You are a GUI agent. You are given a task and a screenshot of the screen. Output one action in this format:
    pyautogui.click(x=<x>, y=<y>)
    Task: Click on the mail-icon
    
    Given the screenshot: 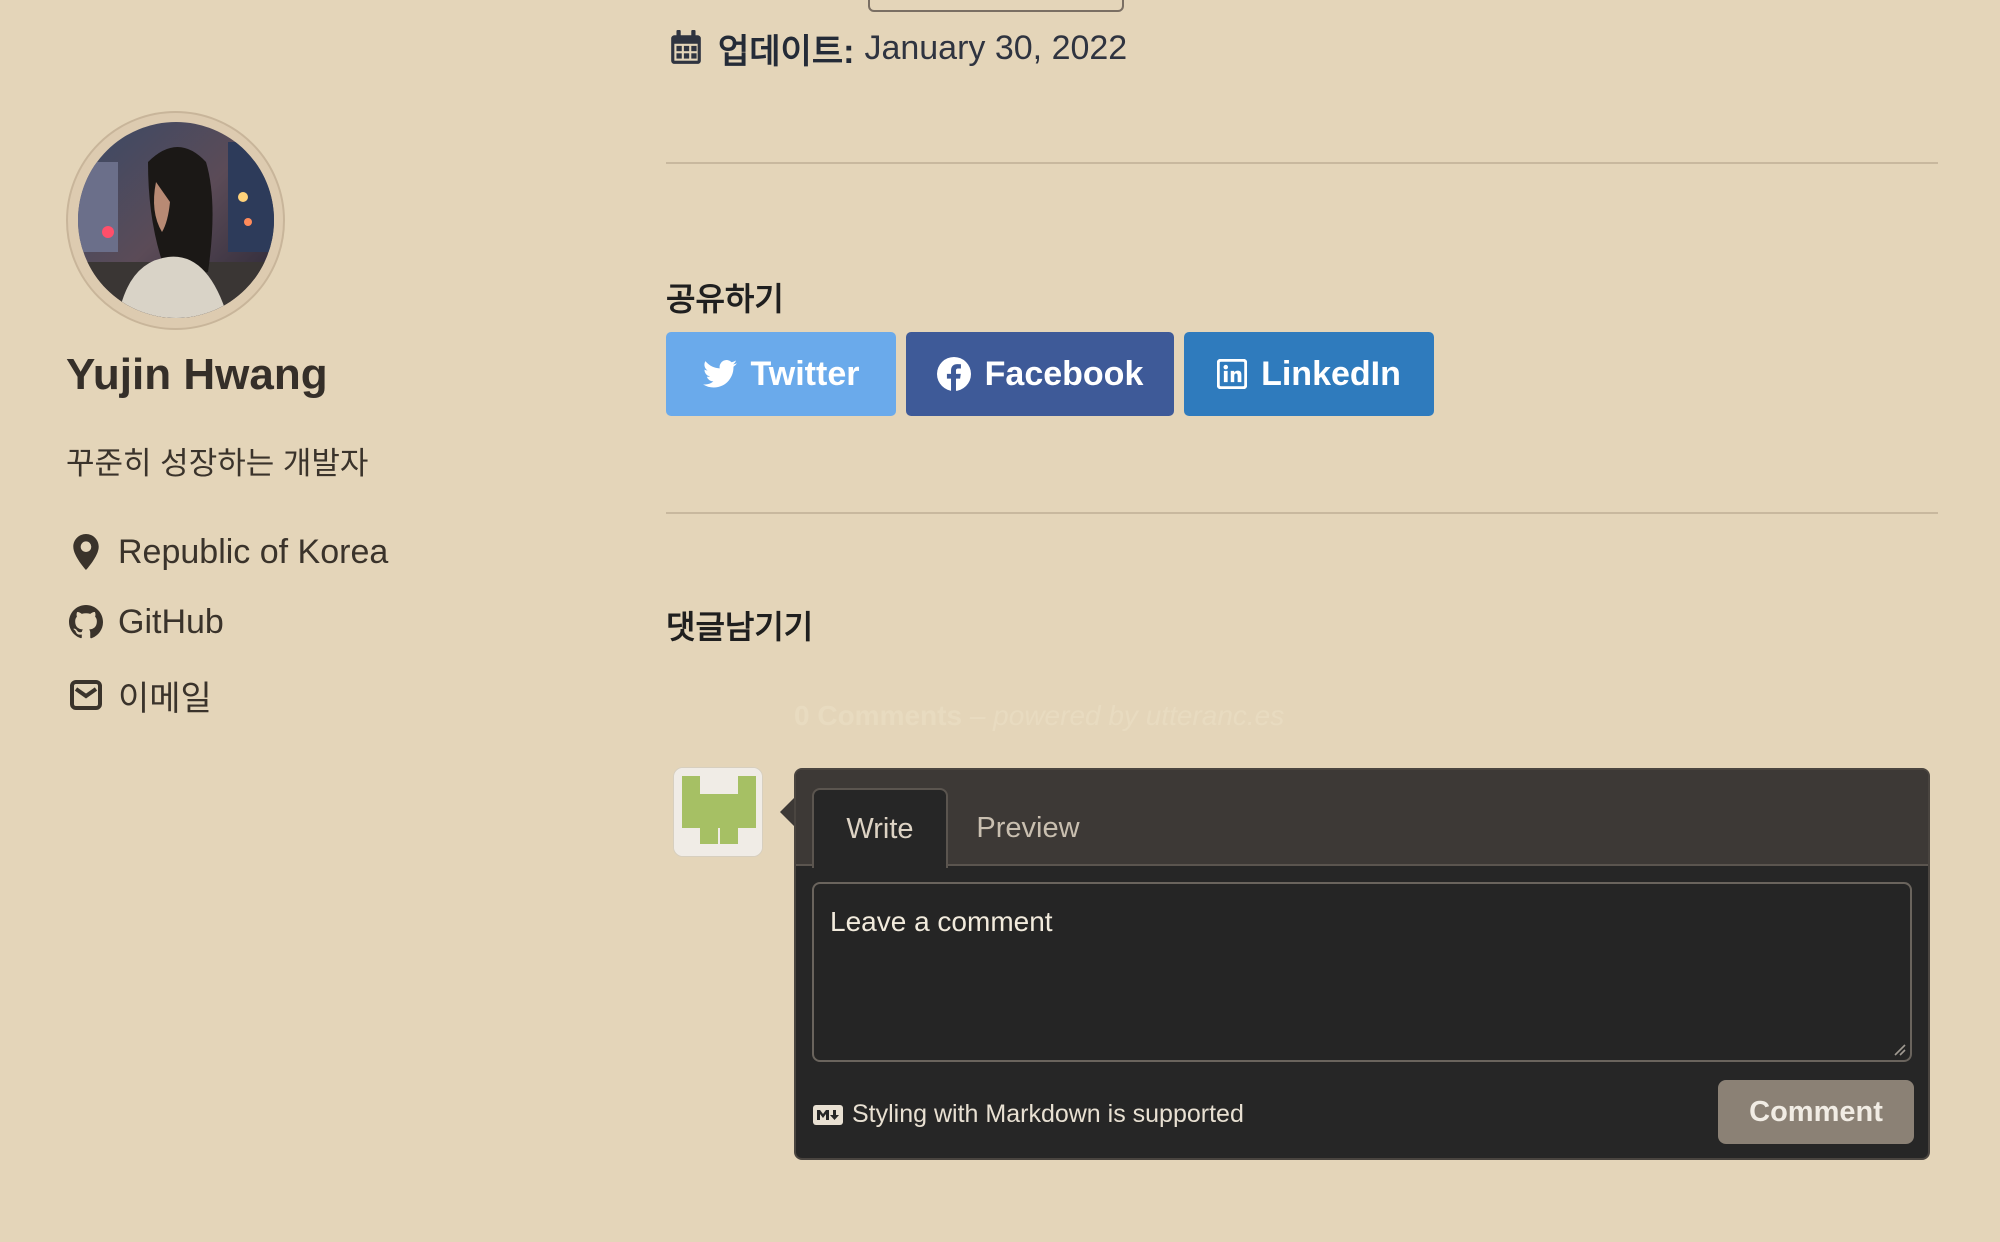 What is the action you would take?
    pyautogui.click(x=86, y=695)
    